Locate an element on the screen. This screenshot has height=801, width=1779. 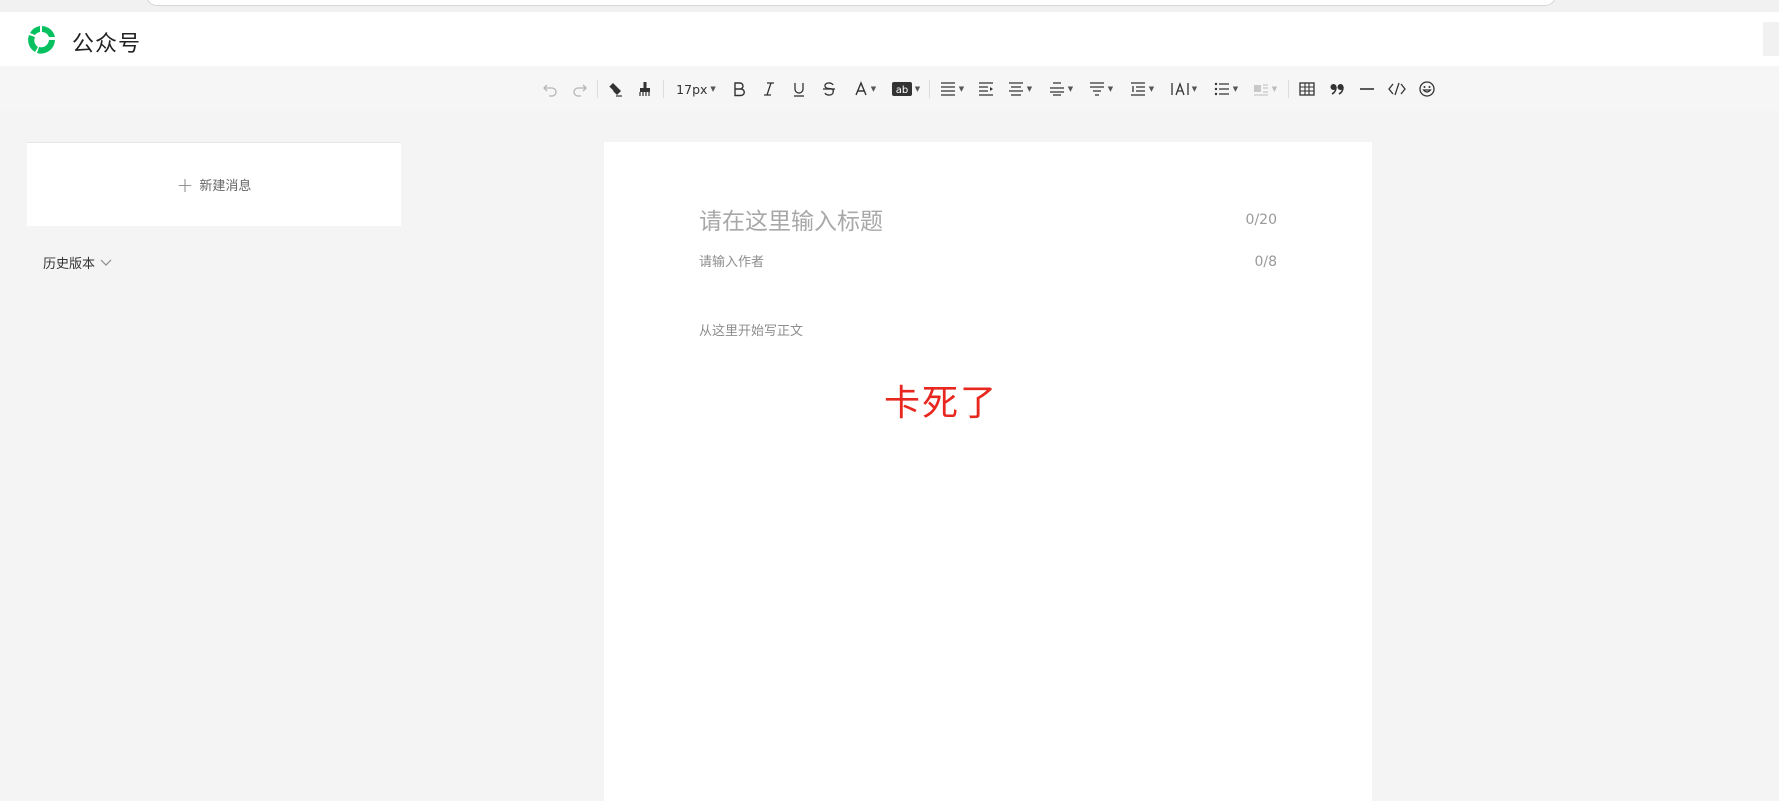
paragraph-spacing-before-icon: ▼ is located at coordinates (1061, 89).